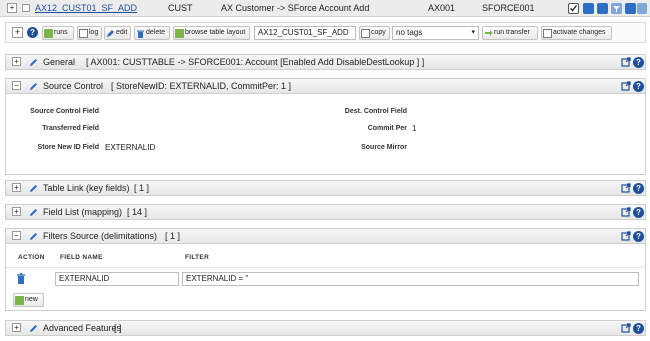 The width and height of the screenshot is (650, 341). Describe the element at coordinates (588, 8) in the screenshot. I see `grid-icon` at that location.